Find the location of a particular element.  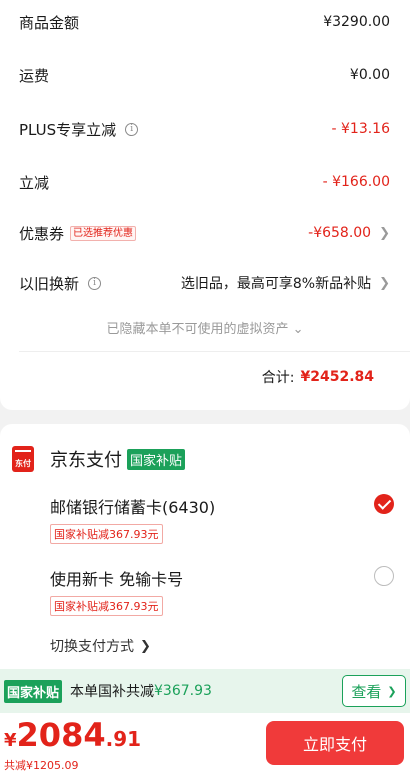

payment-header: 东付 京东支付 国家补贴 is located at coordinates (99, 459).